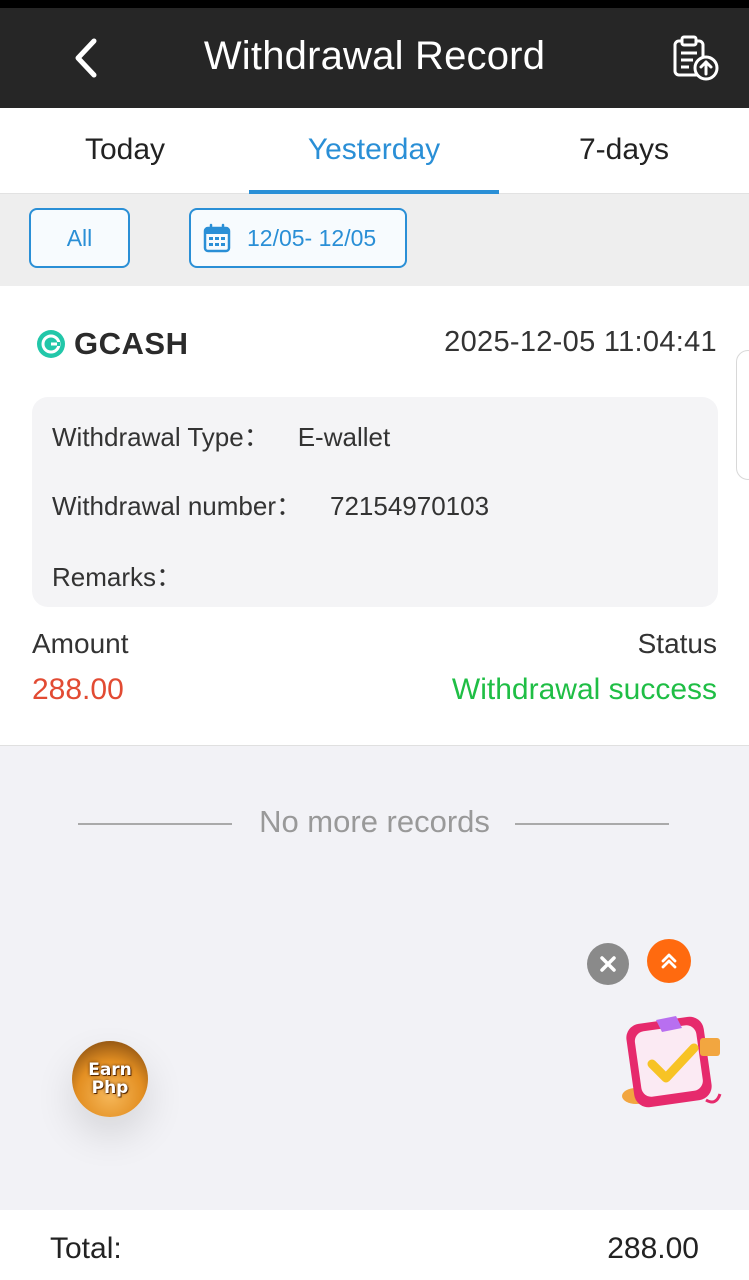 The height and width of the screenshot is (1280, 749). I want to click on export-record-button, so click(696, 59).